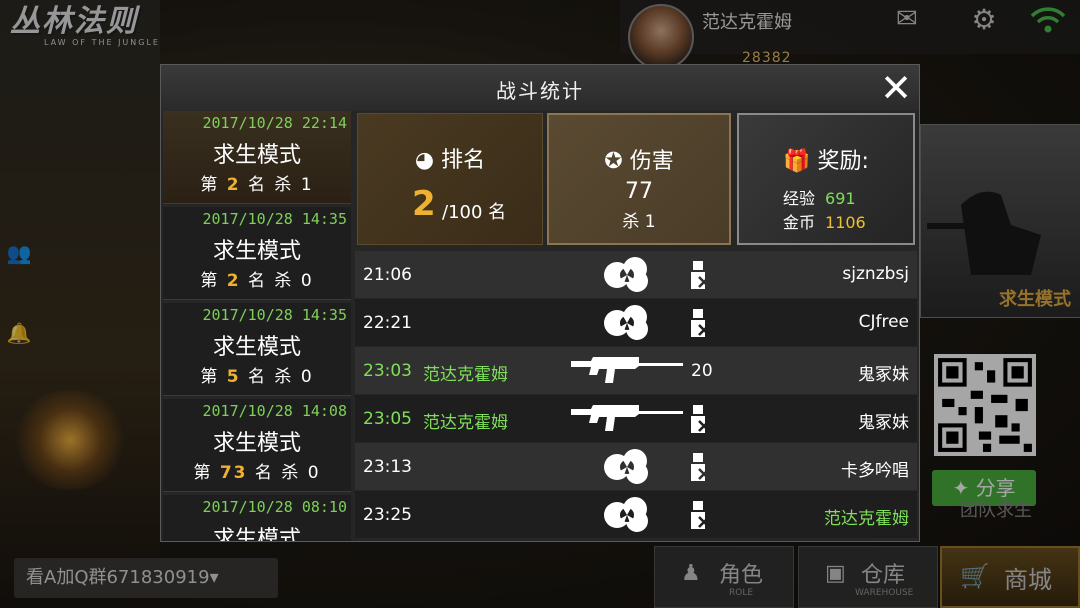 Image resolution: width=1080 pixels, height=608 pixels. Describe the element at coordinates (424, 204) in the screenshot. I see `rank-value: 2` at that location.